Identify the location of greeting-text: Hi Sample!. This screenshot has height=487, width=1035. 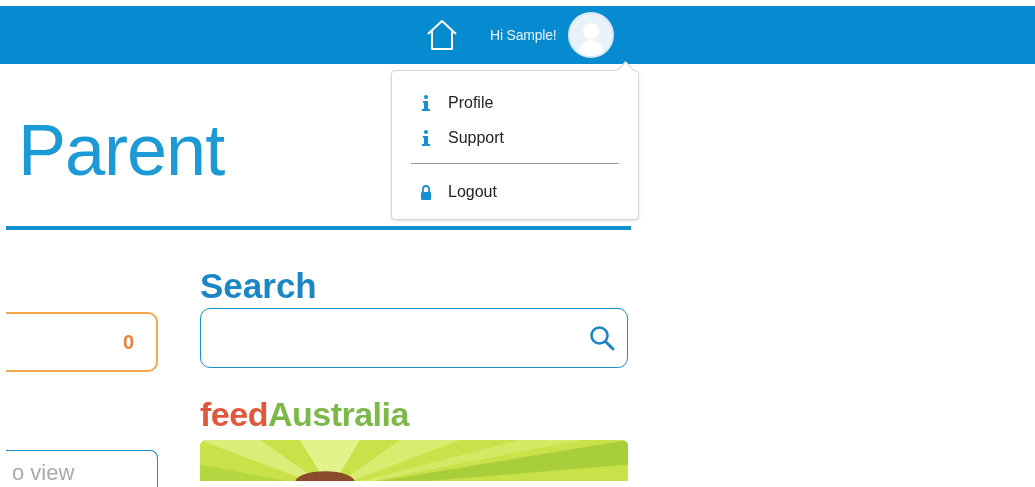
(523, 35).